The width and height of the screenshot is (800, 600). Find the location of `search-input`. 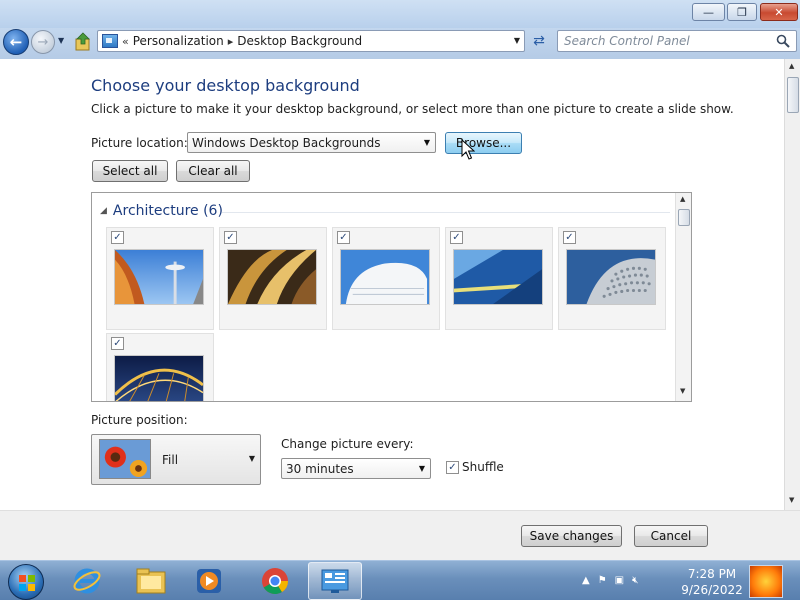

search-input is located at coordinates (664, 41).